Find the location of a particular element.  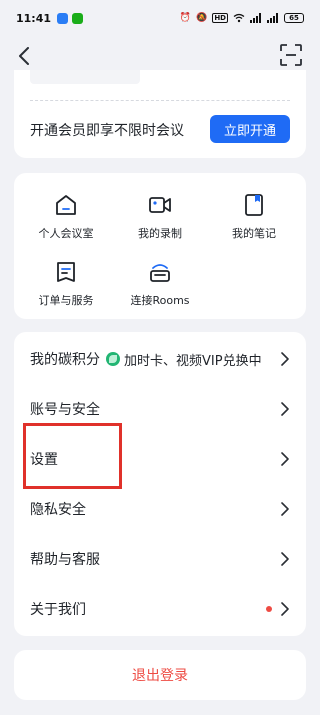

menu-item-label: 设置 is located at coordinates (44, 460).